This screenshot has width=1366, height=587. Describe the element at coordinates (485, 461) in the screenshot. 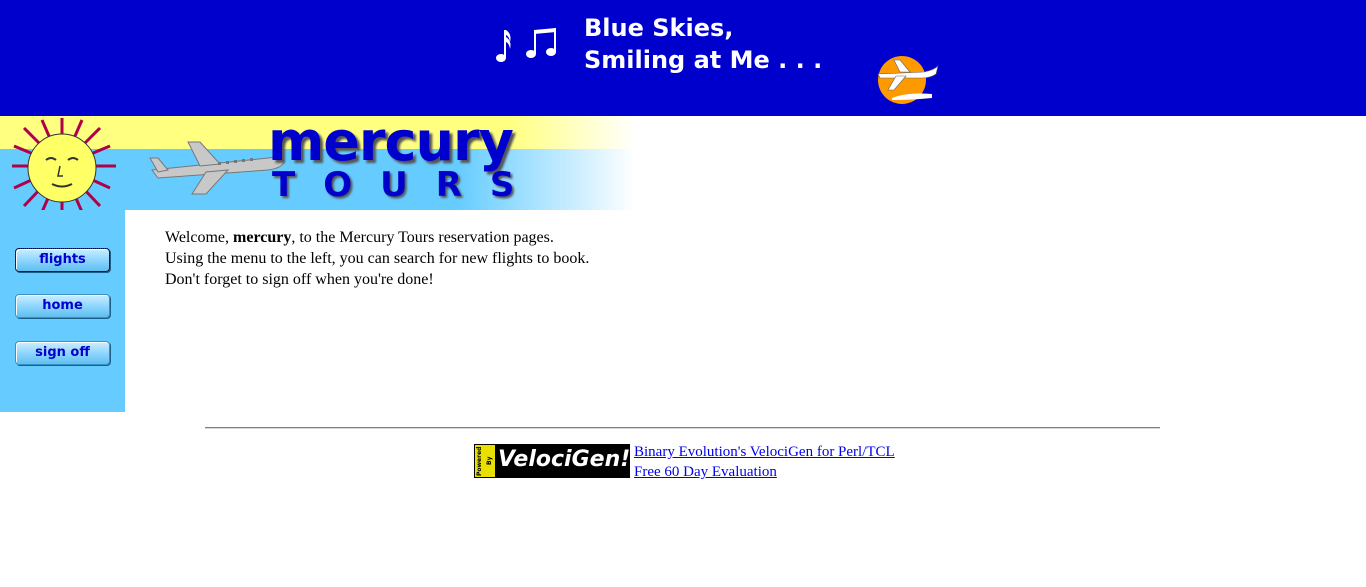

I see `powered-by-label: Powered By` at that location.